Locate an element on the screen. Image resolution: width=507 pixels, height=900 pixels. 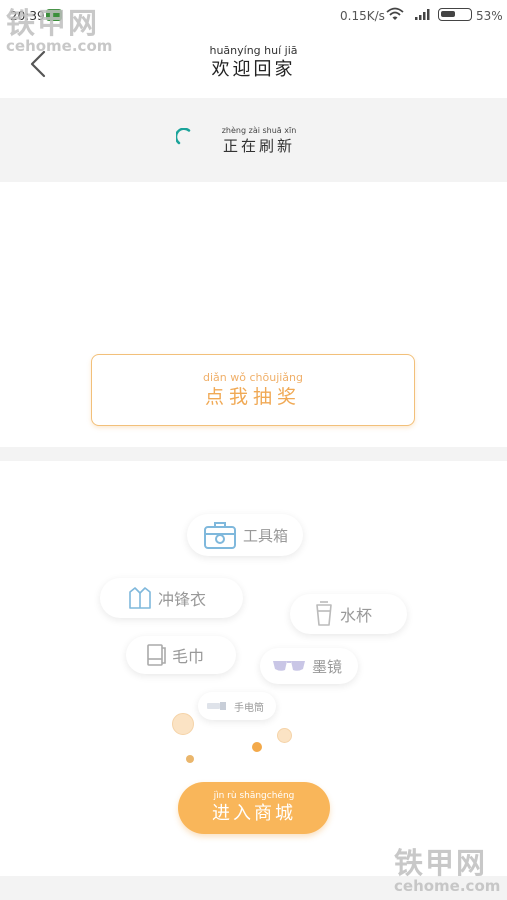
refresh-text: 正在刷新 is located at coordinates (258, 146).